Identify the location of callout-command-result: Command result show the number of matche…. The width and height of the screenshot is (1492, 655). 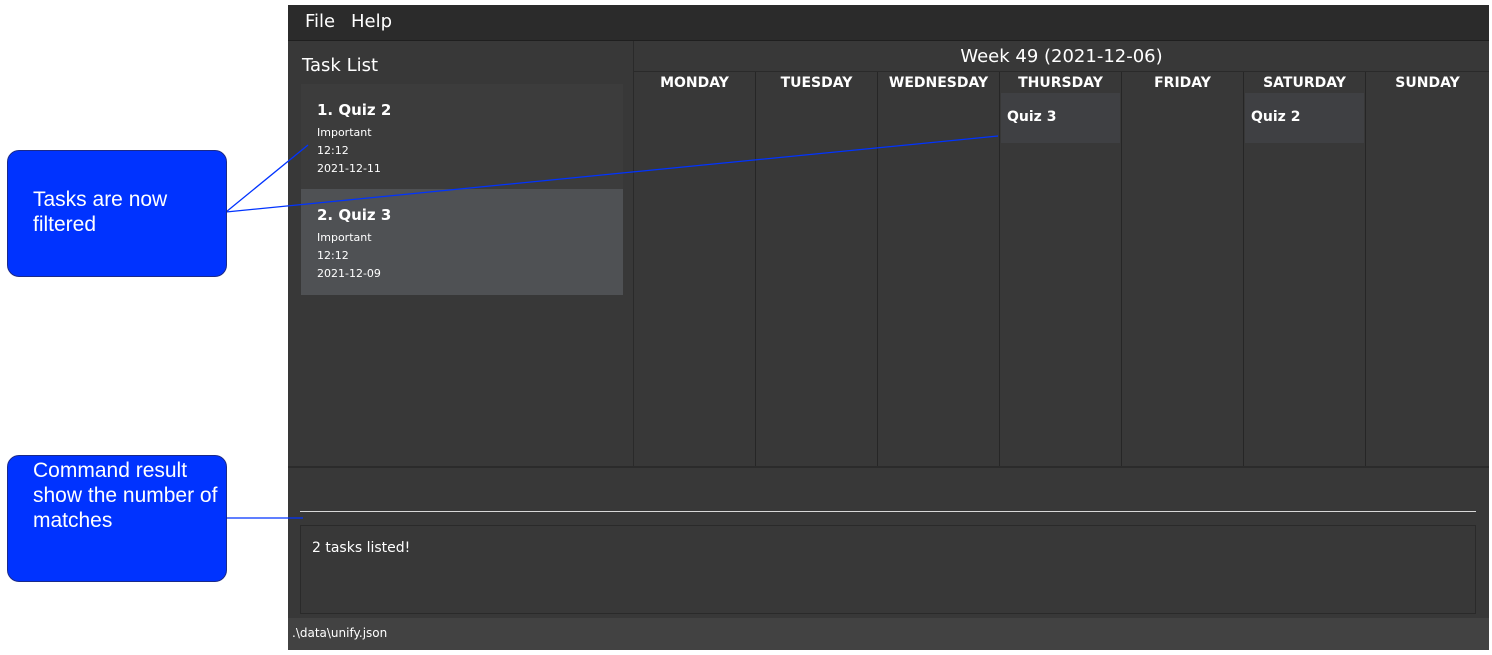
(117, 518).